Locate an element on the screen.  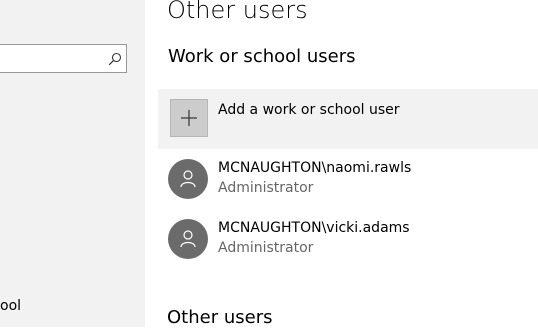
user-item: MCNAUGHTON\naomi.rawls Administrator is located at coordinates (348, 187).